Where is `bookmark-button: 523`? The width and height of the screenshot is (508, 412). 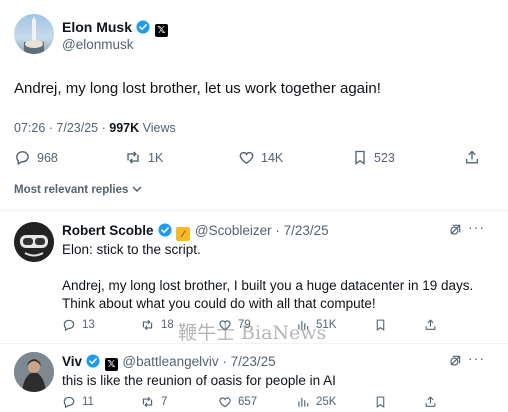 bookmark-button: 523 is located at coordinates (373, 157).